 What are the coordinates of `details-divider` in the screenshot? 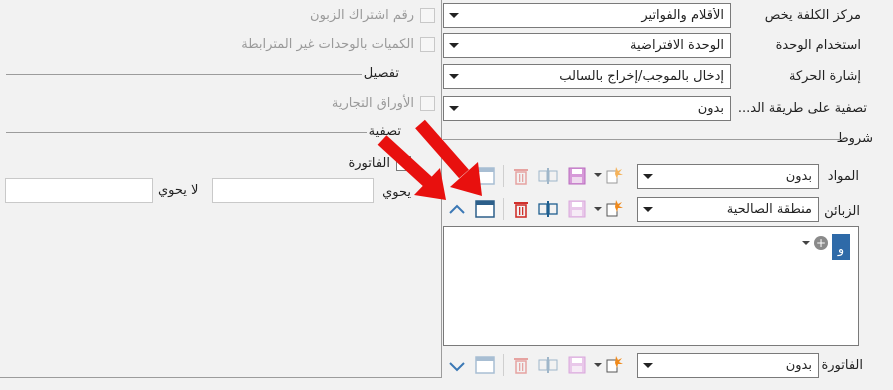 It's located at (196, 74).